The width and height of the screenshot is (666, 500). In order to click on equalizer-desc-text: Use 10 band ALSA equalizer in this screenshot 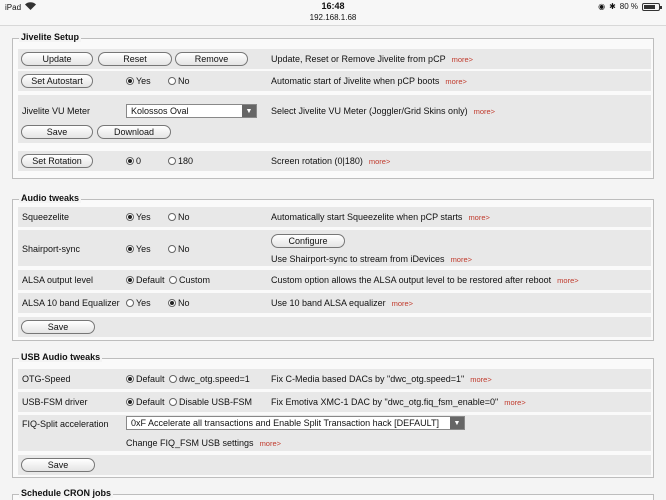, I will do `click(328, 303)`.